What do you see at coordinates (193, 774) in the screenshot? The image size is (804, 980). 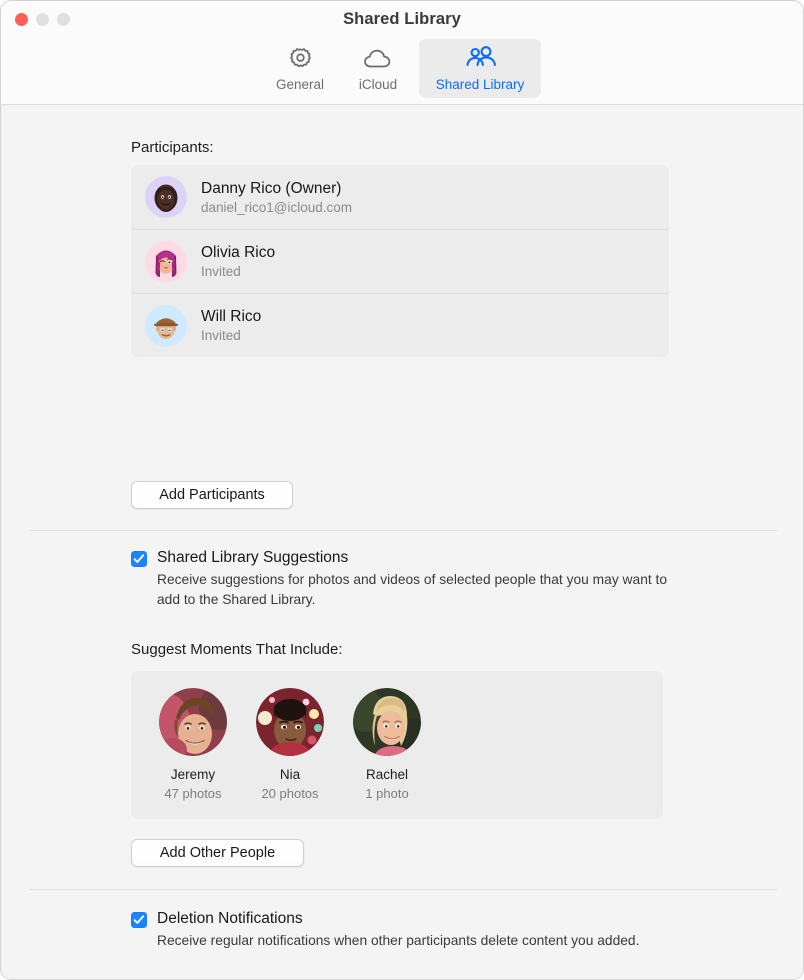 I see `person-name: Jeremy` at bounding box center [193, 774].